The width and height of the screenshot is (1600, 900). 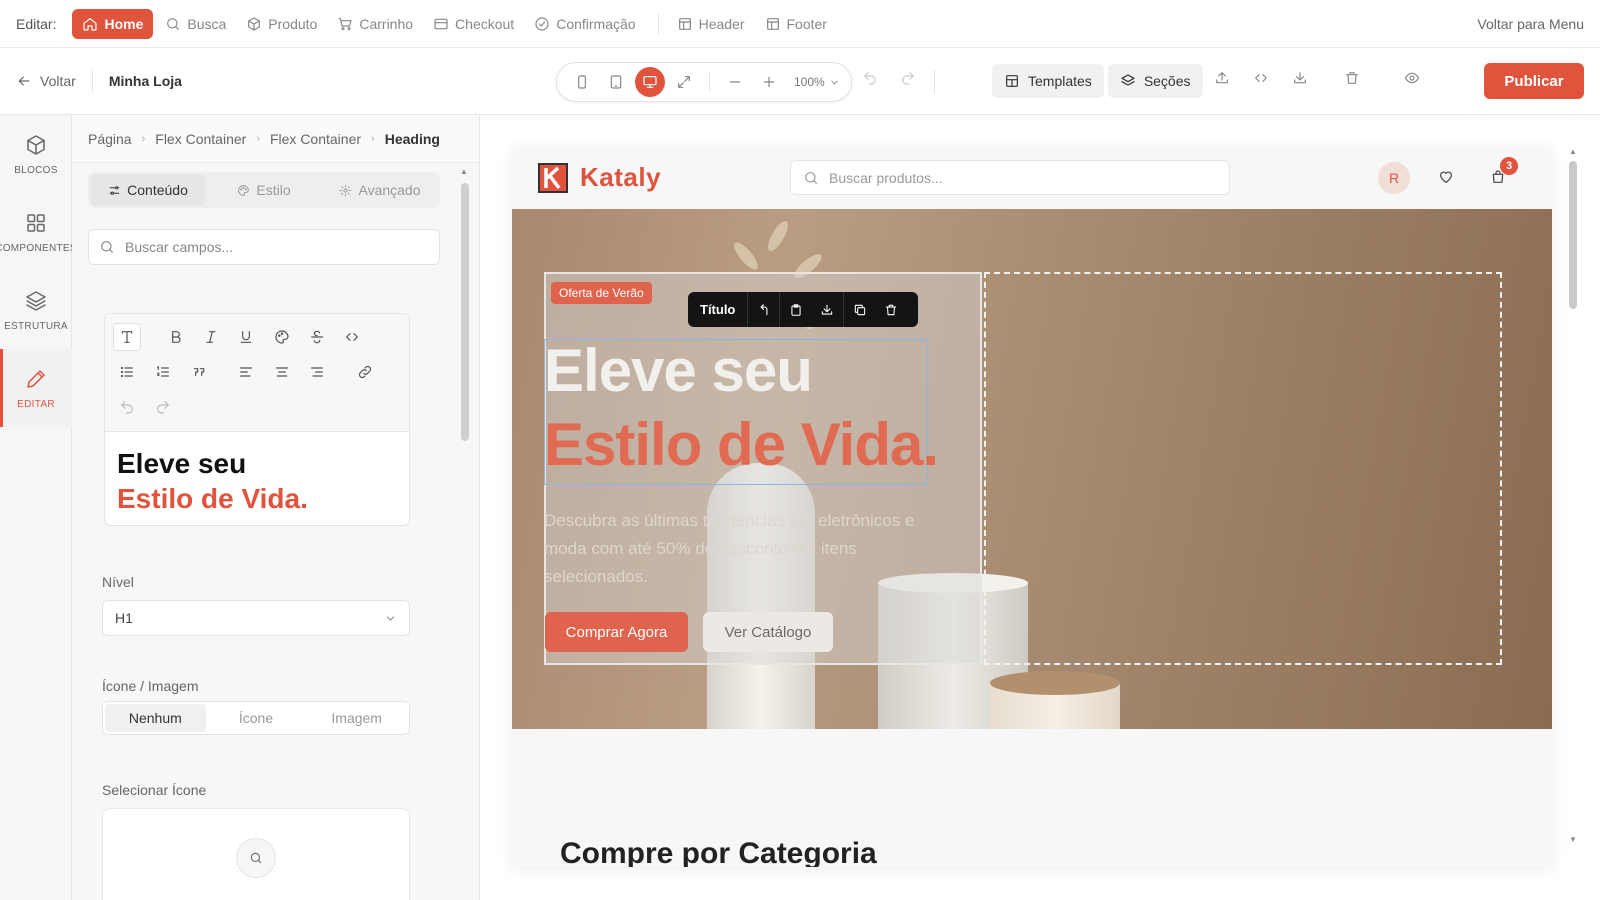 I want to click on plant-leaf, so click(x=778, y=236).